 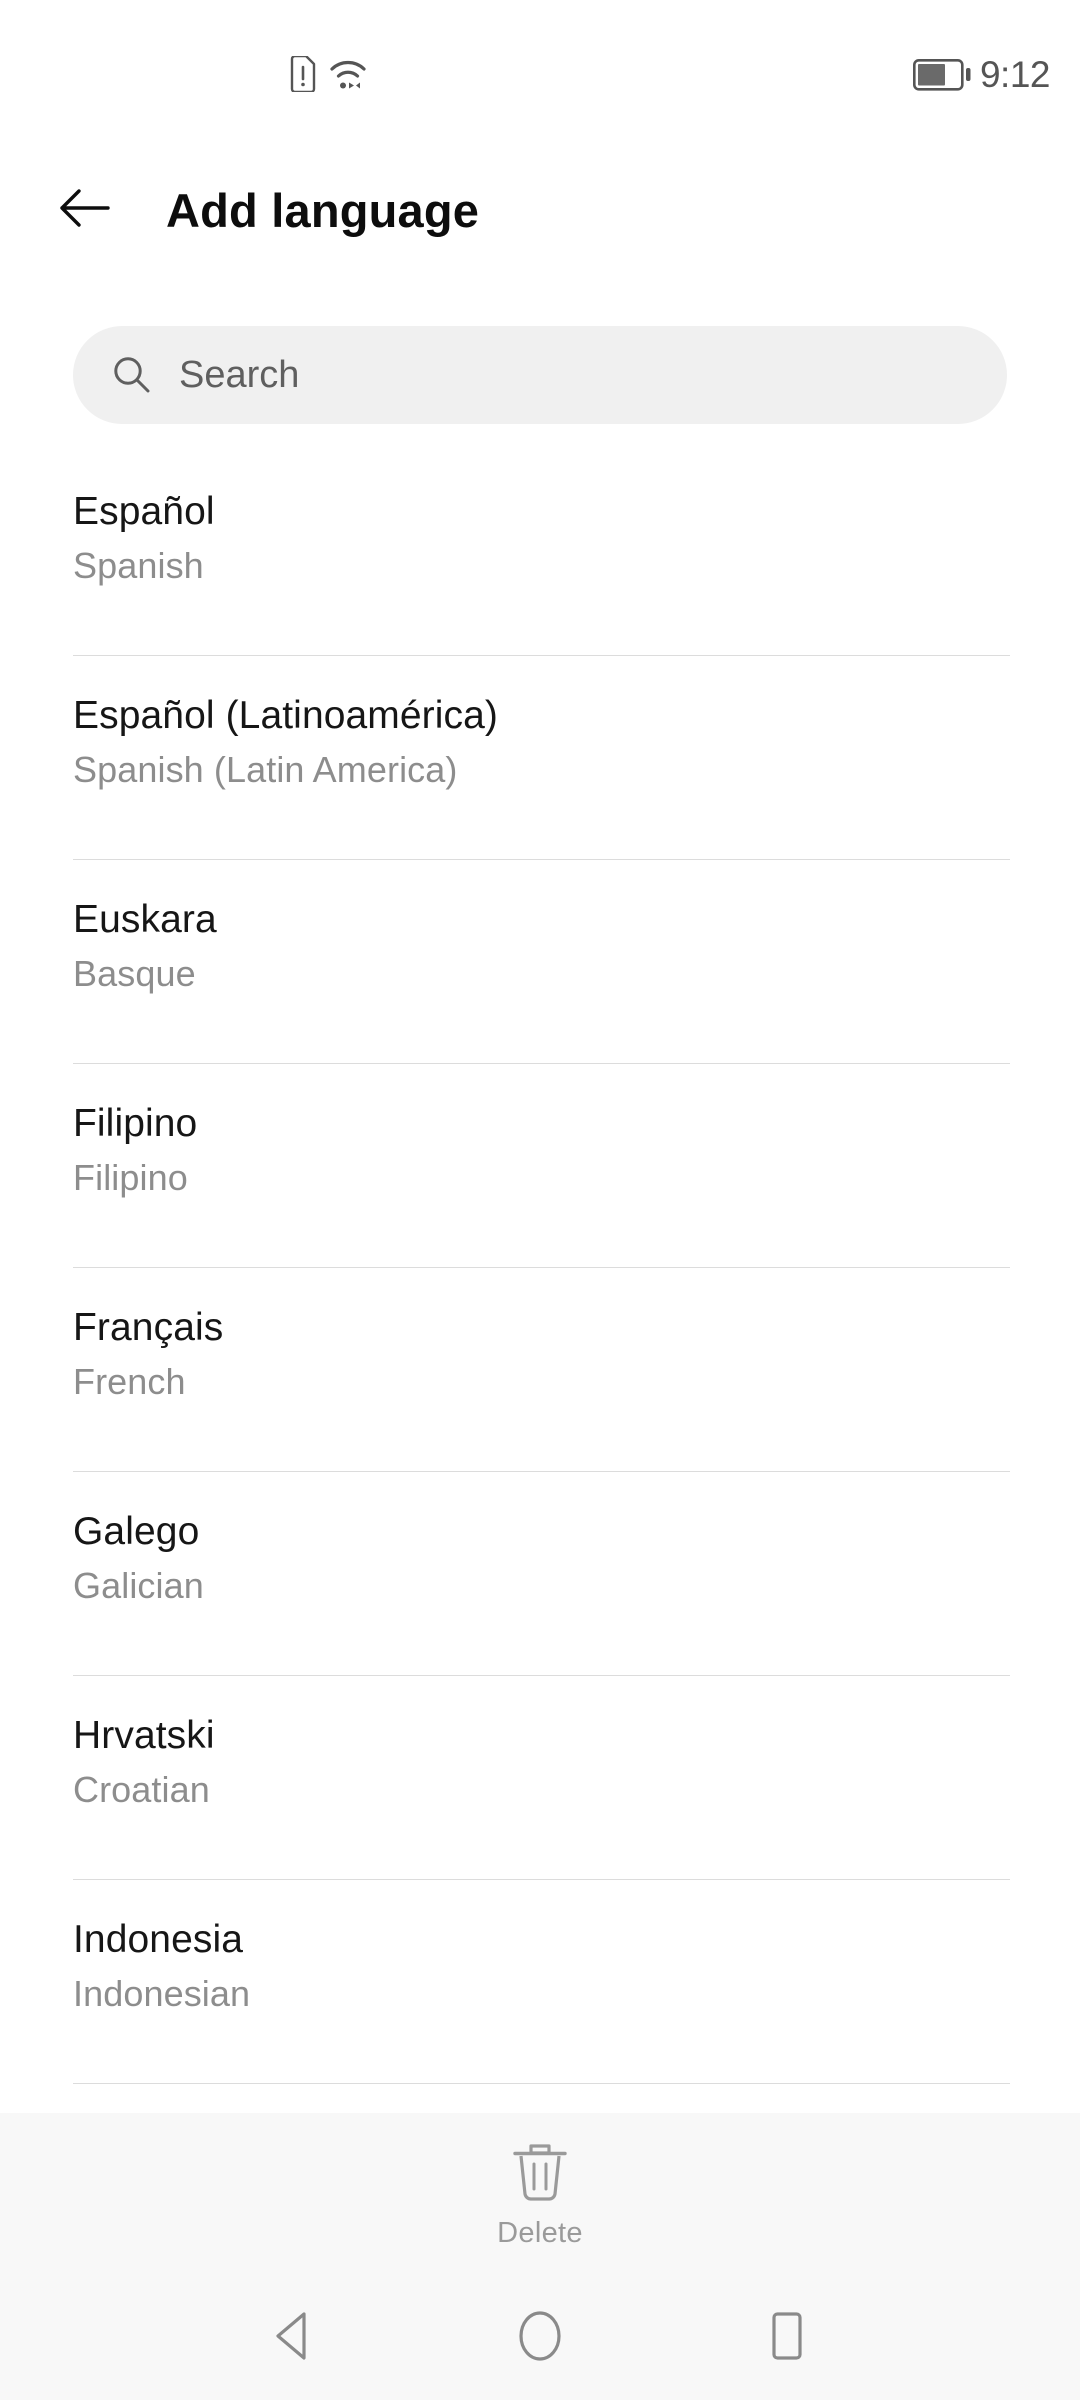 I want to click on list-item: Filipino Filipino, so click(x=540, y=1166).